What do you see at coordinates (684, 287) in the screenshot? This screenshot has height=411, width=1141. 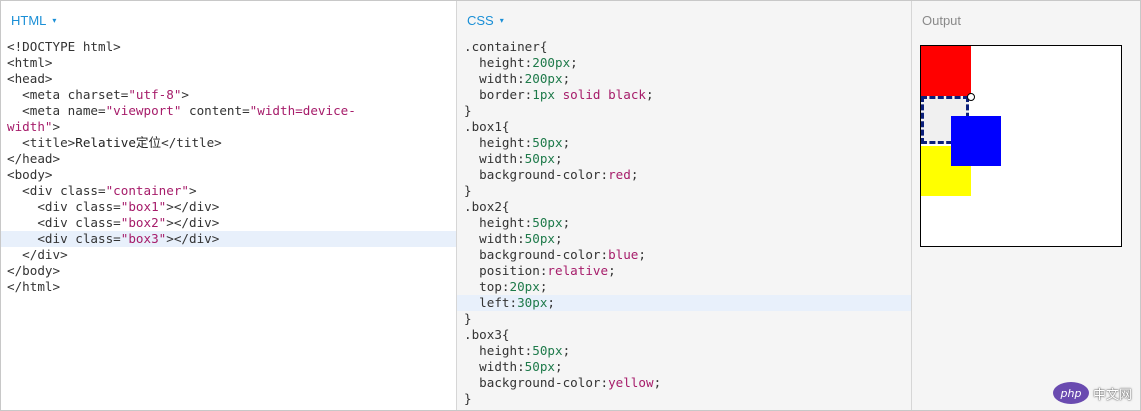 I see `code-line: top:20px;` at bounding box center [684, 287].